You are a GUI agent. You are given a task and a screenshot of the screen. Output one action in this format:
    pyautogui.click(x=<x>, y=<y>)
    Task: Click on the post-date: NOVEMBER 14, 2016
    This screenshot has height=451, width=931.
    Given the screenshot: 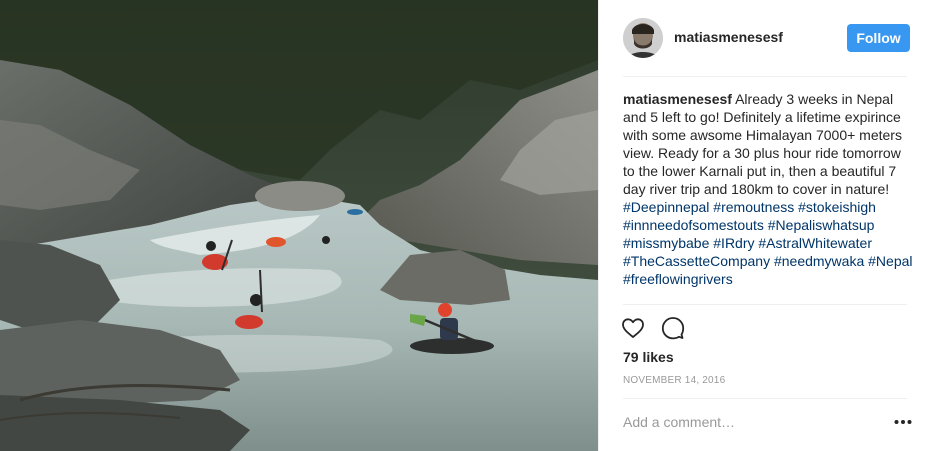 What is the action you would take?
    pyautogui.click(x=674, y=380)
    